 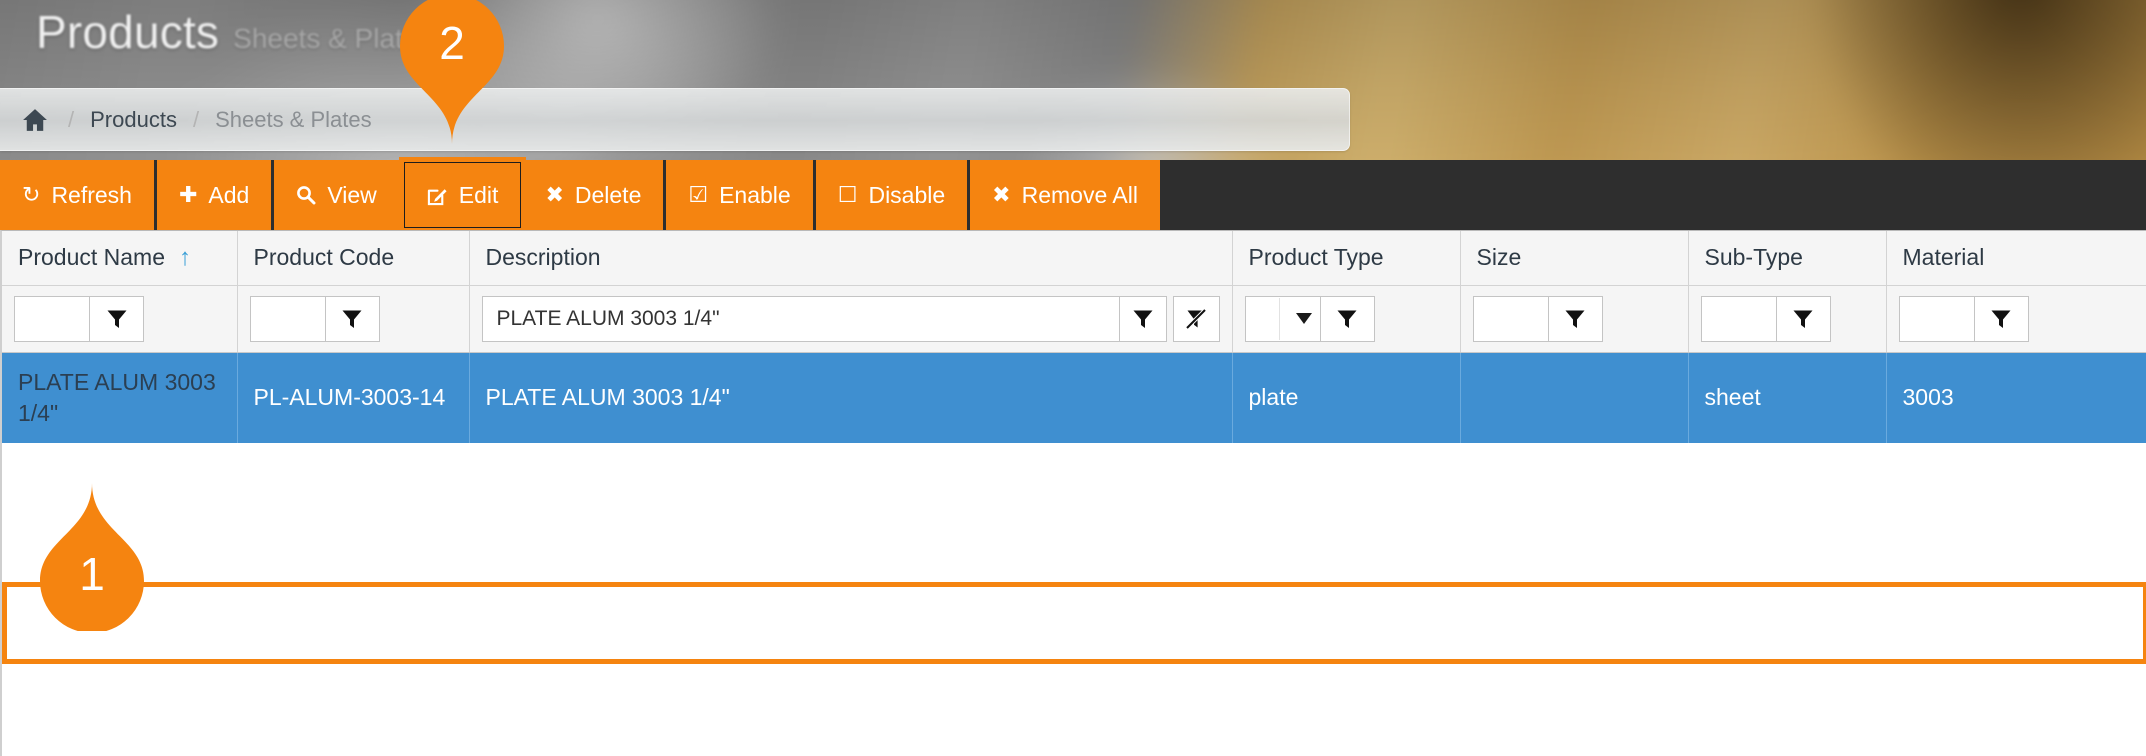 I want to click on filter-clear-icon, so click(x=1196, y=318).